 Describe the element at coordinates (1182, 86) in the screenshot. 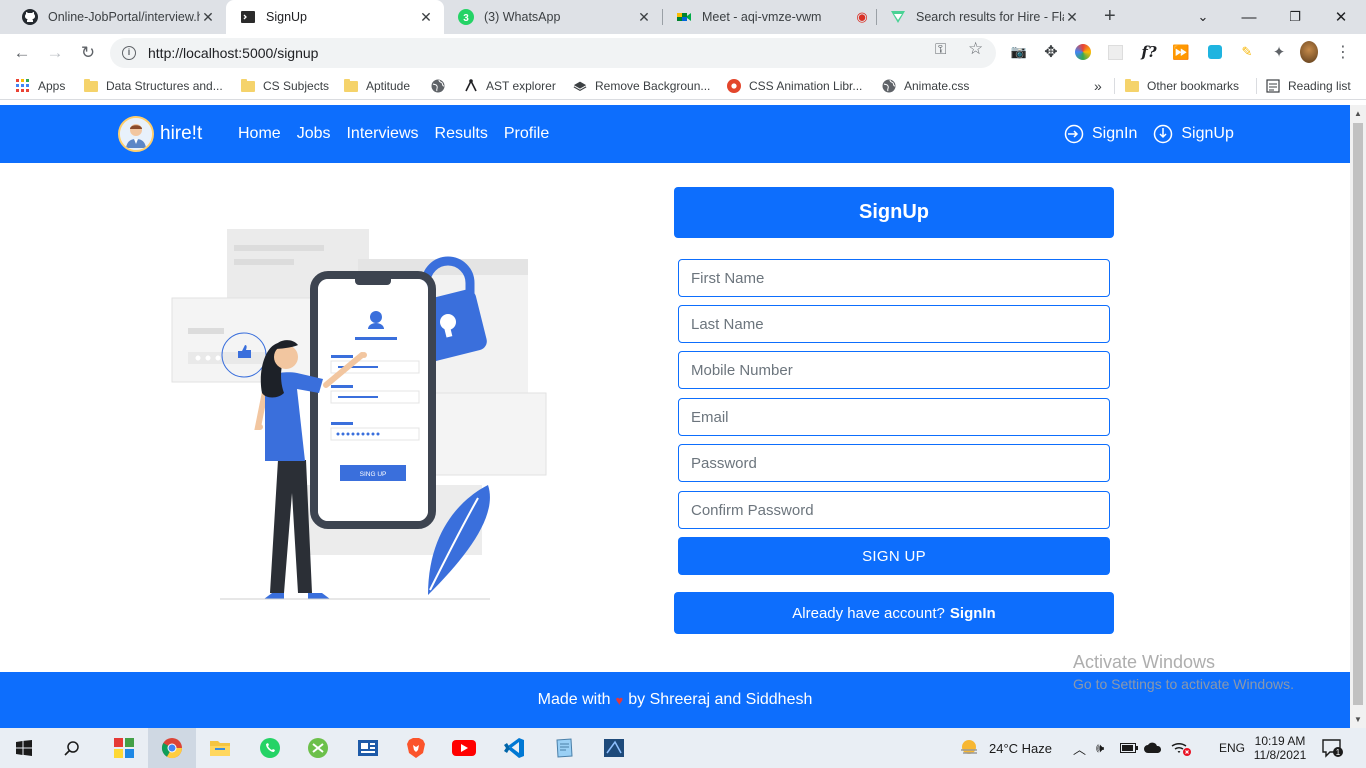

I see `other-bookmarks: Other bookmarks` at that location.